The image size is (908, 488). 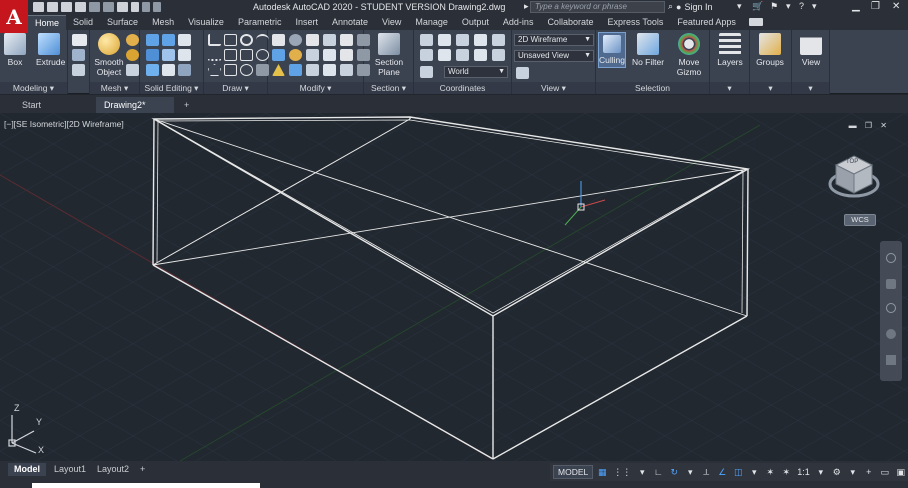 I want to click on cloud-open-icon, so click(x=94, y=7).